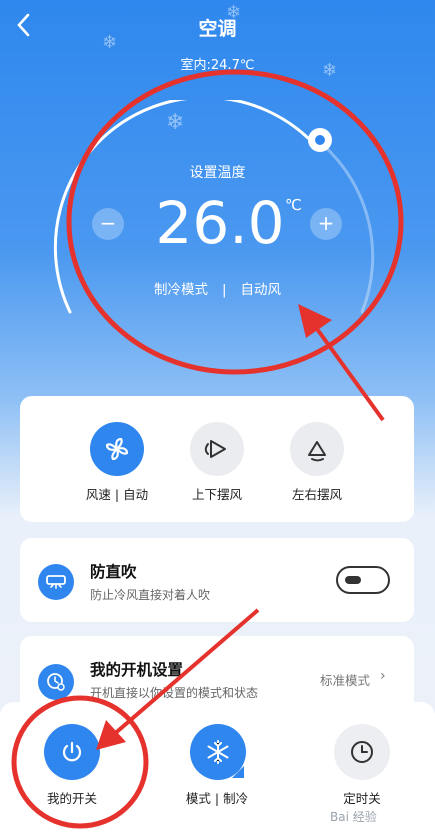 This screenshot has width=435, height=834. I want to click on horizontal-swing-button, so click(317, 449).